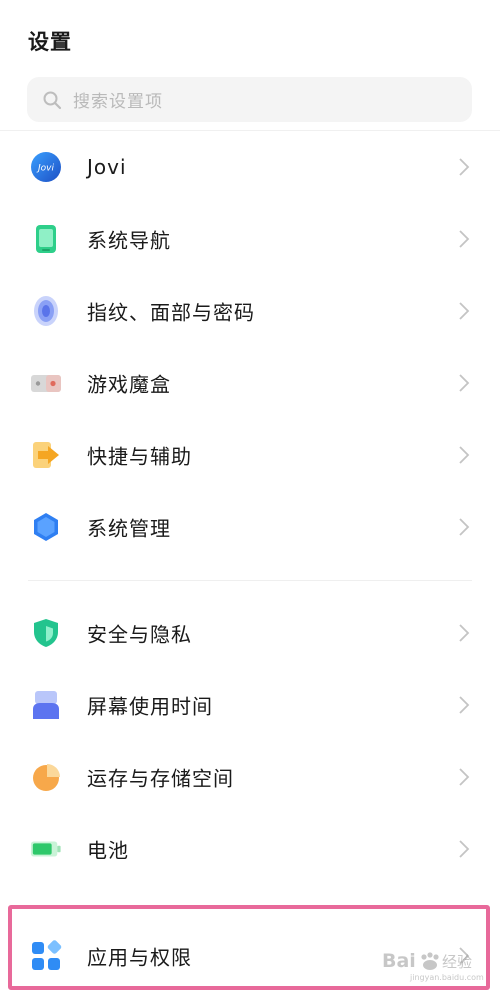  What do you see at coordinates (250, 527) in the screenshot?
I see `settings-item-system-management: 系统管理` at bounding box center [250, 527].